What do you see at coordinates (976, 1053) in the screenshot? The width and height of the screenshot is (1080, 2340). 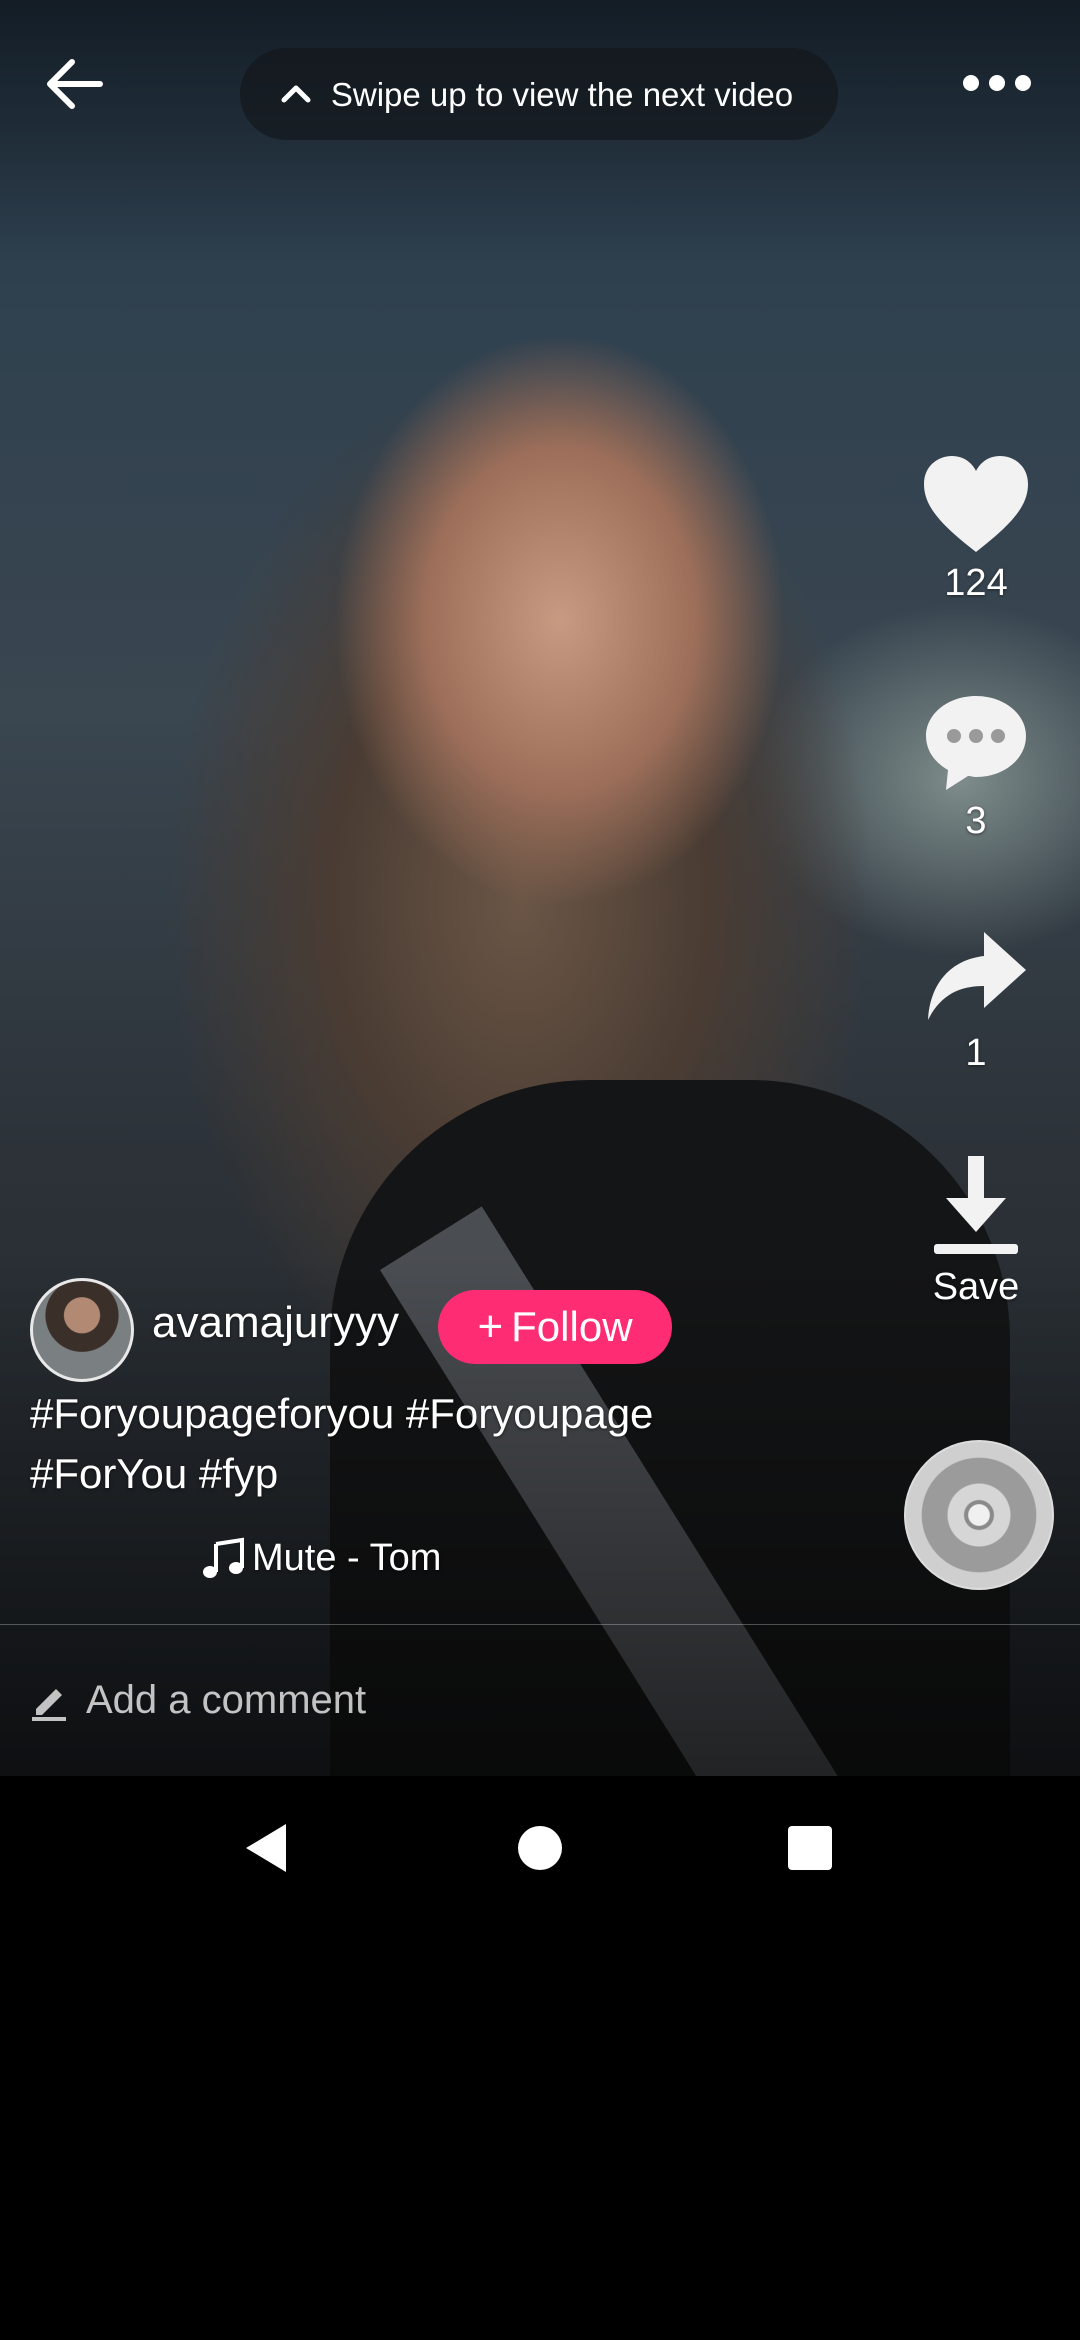 I see `share-count: 1` at bounding box center [976, 1053].